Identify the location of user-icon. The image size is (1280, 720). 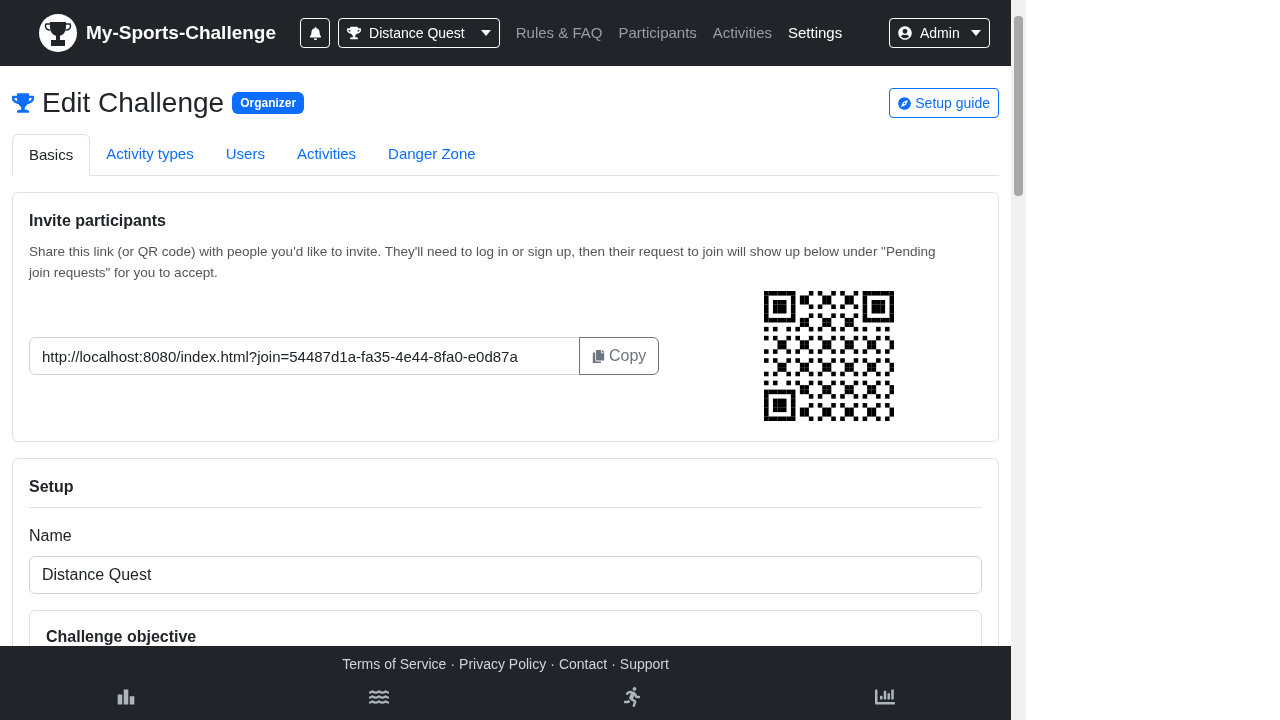
(905, 33).